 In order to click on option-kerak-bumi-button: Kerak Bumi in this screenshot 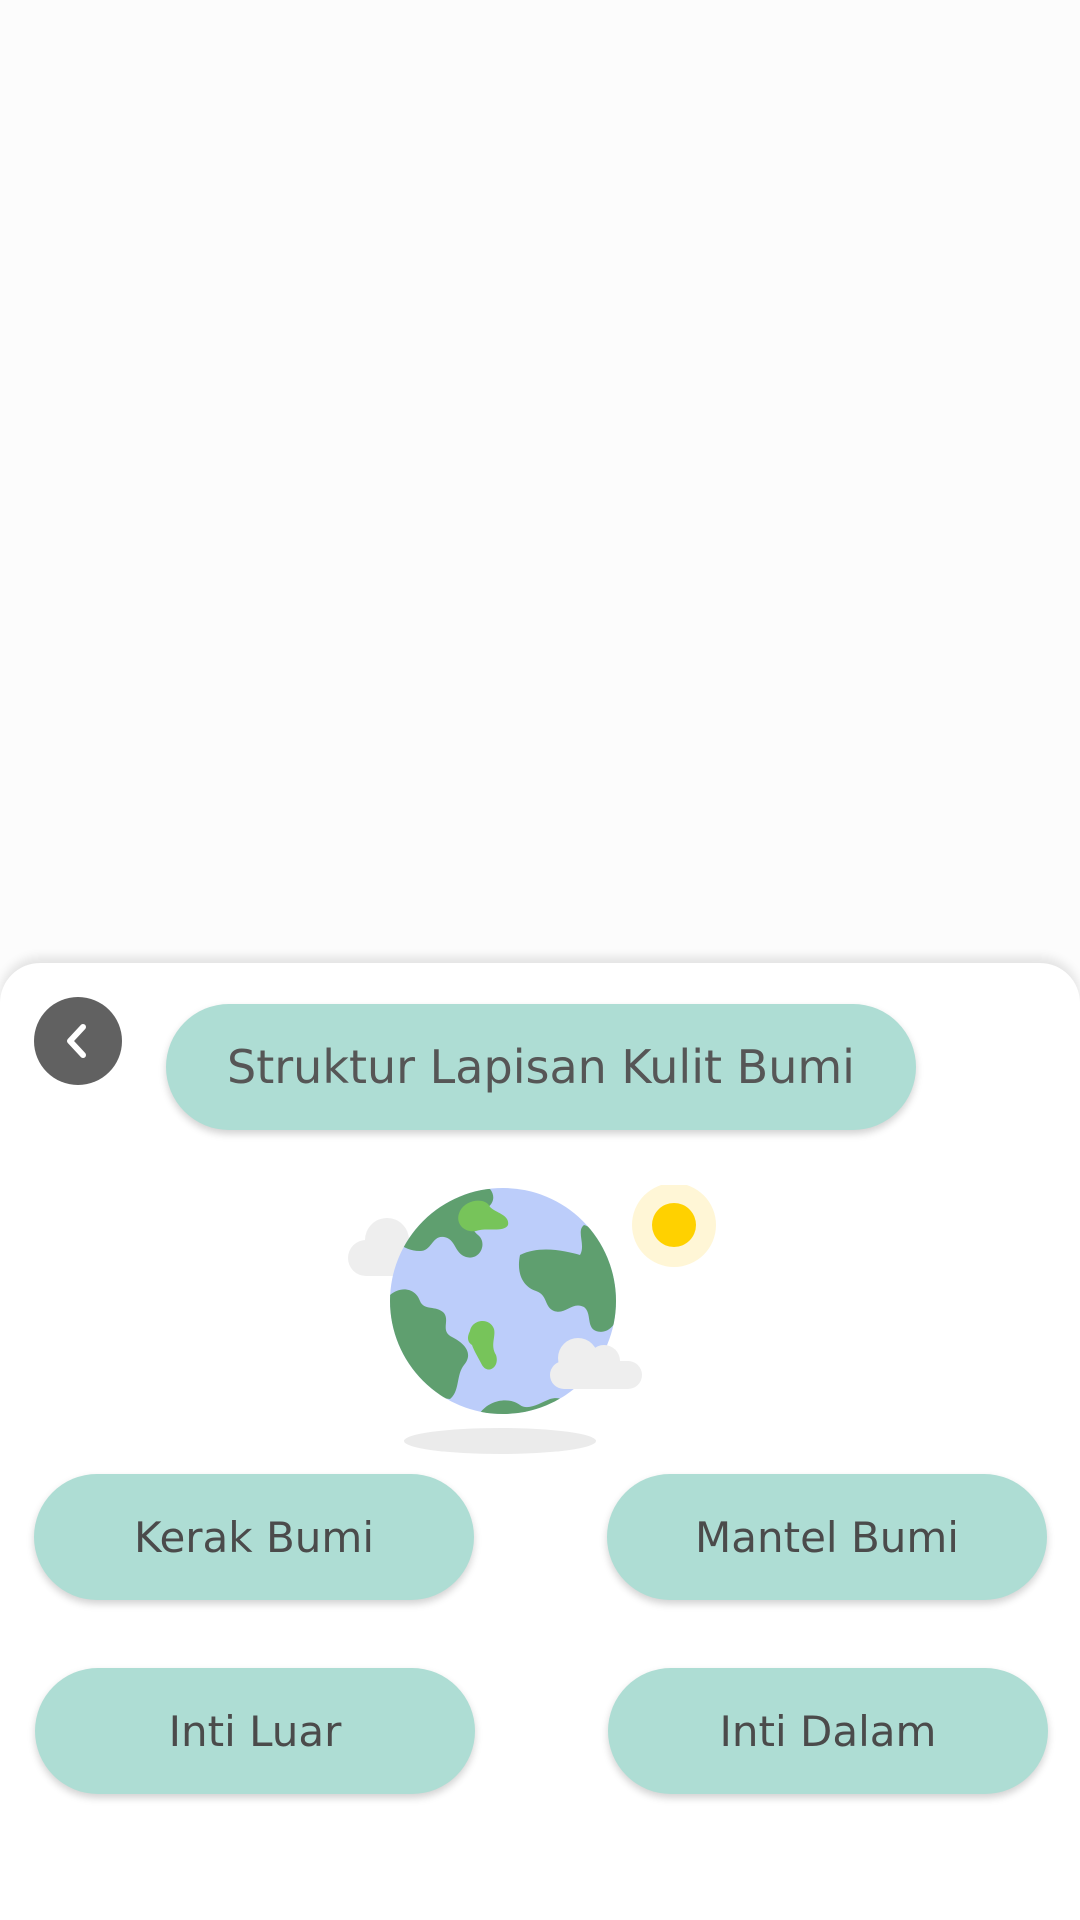, I will do `click(254, 1537)`.